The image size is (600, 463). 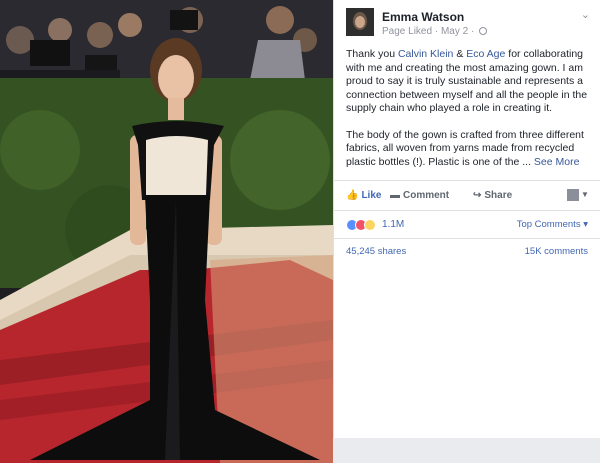 I want to click on author-name: Emma Watson, so click(x=423, y=17).